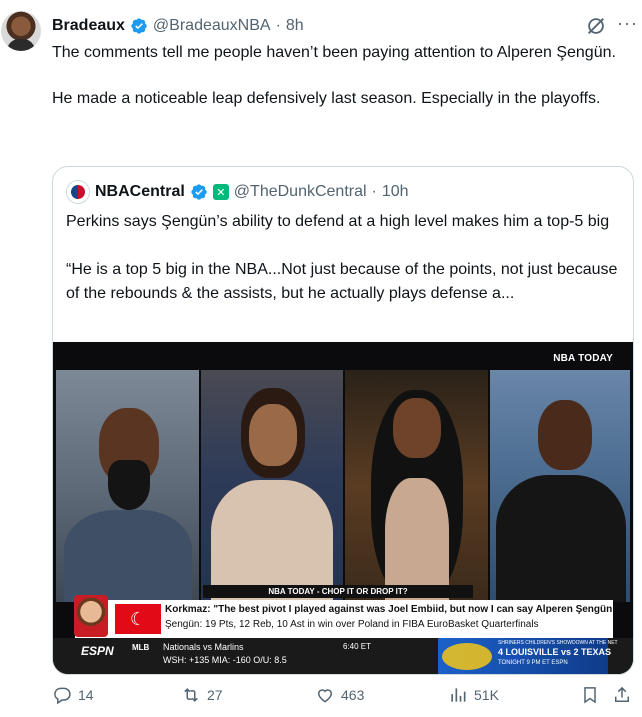 Image resolution: width=642 pixels, height=717 pixels. I want to click on bookmark-button, so click(590, 695).